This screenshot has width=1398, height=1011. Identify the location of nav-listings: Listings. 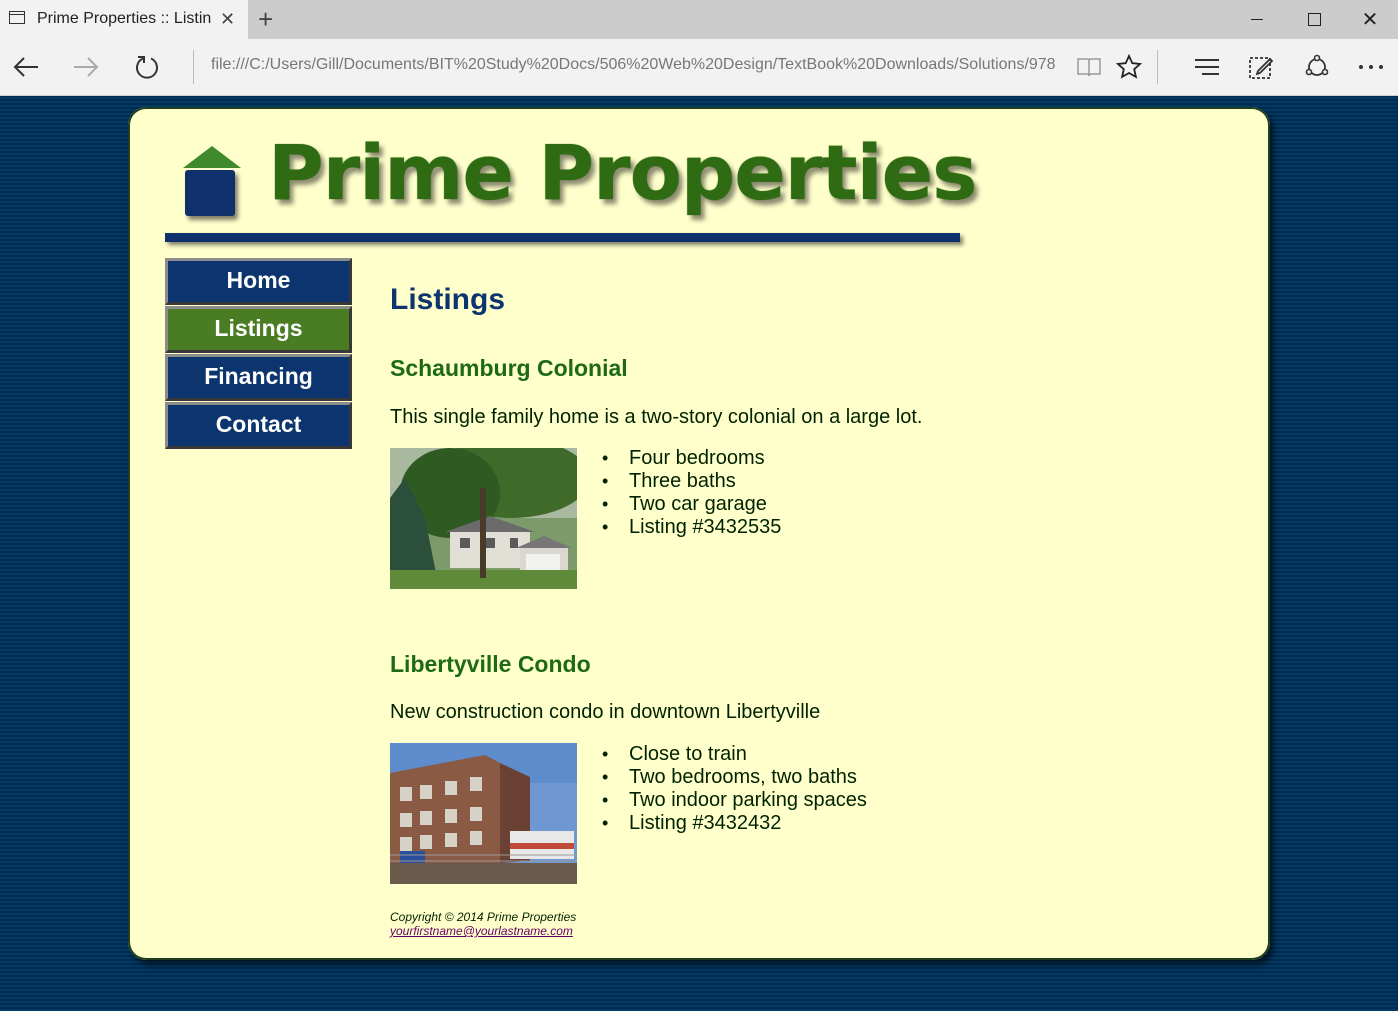
(258, 329).